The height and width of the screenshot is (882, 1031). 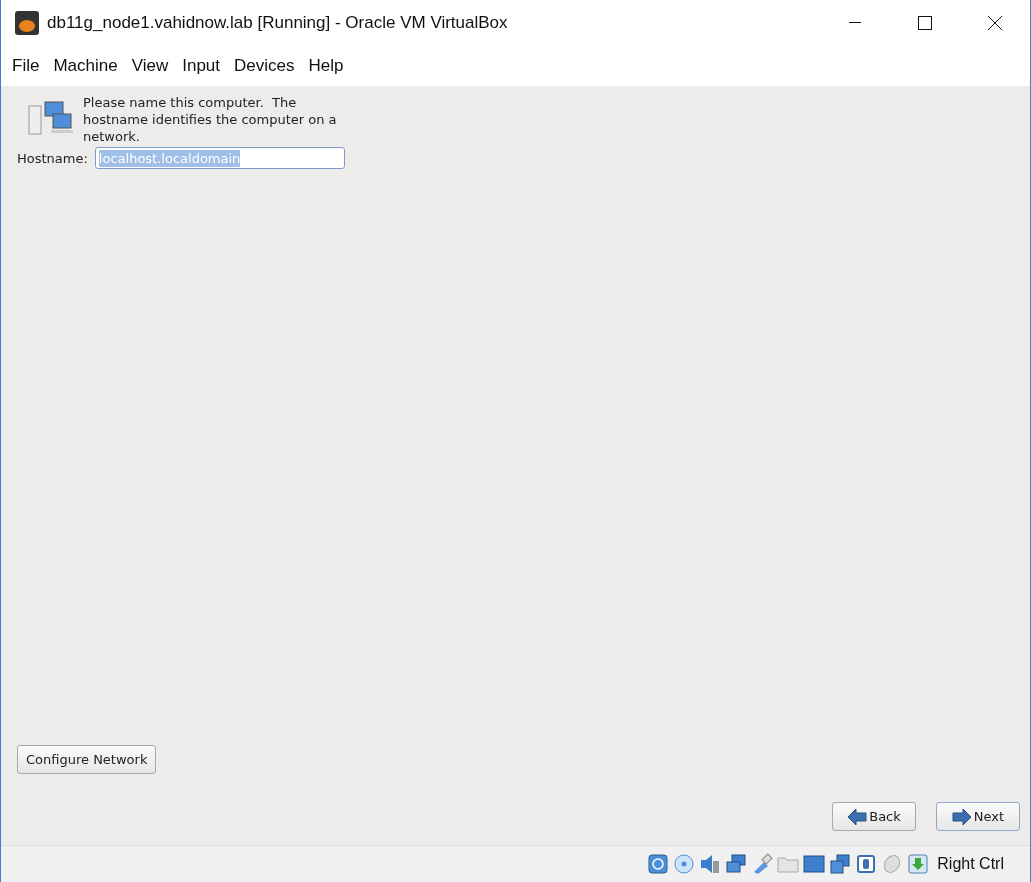 I want to click on menu-item: Help, so click(x=326, y=66).